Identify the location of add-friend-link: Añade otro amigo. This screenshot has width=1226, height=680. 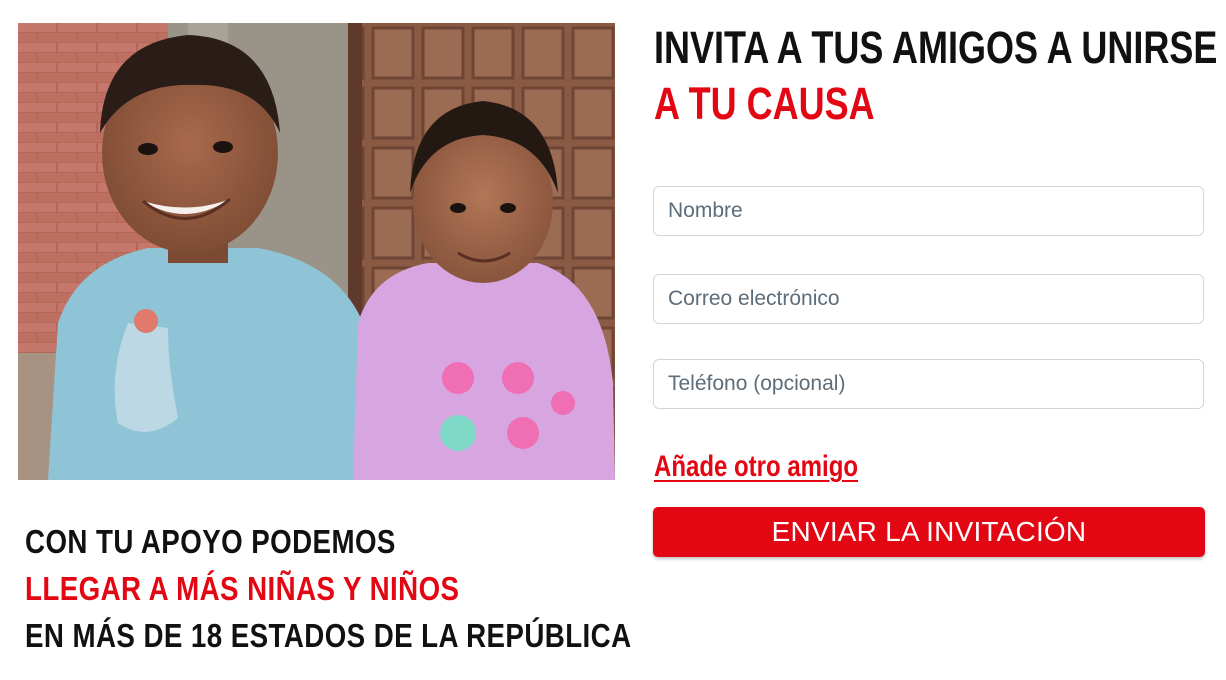
(756, 467).